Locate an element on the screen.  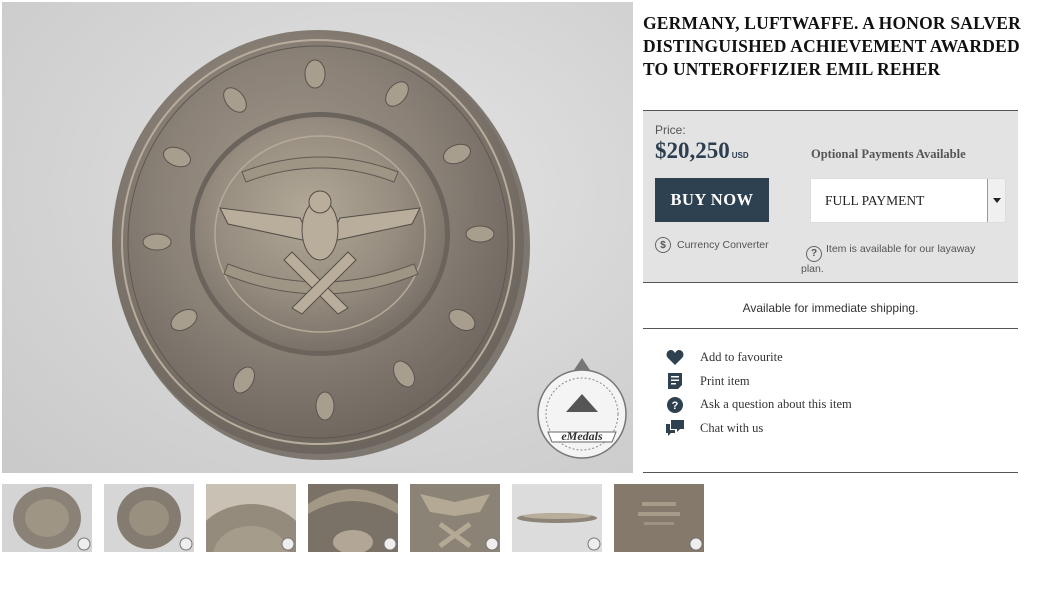
currency-converter-label: Currency Converter is located at coordinates (723, 245).